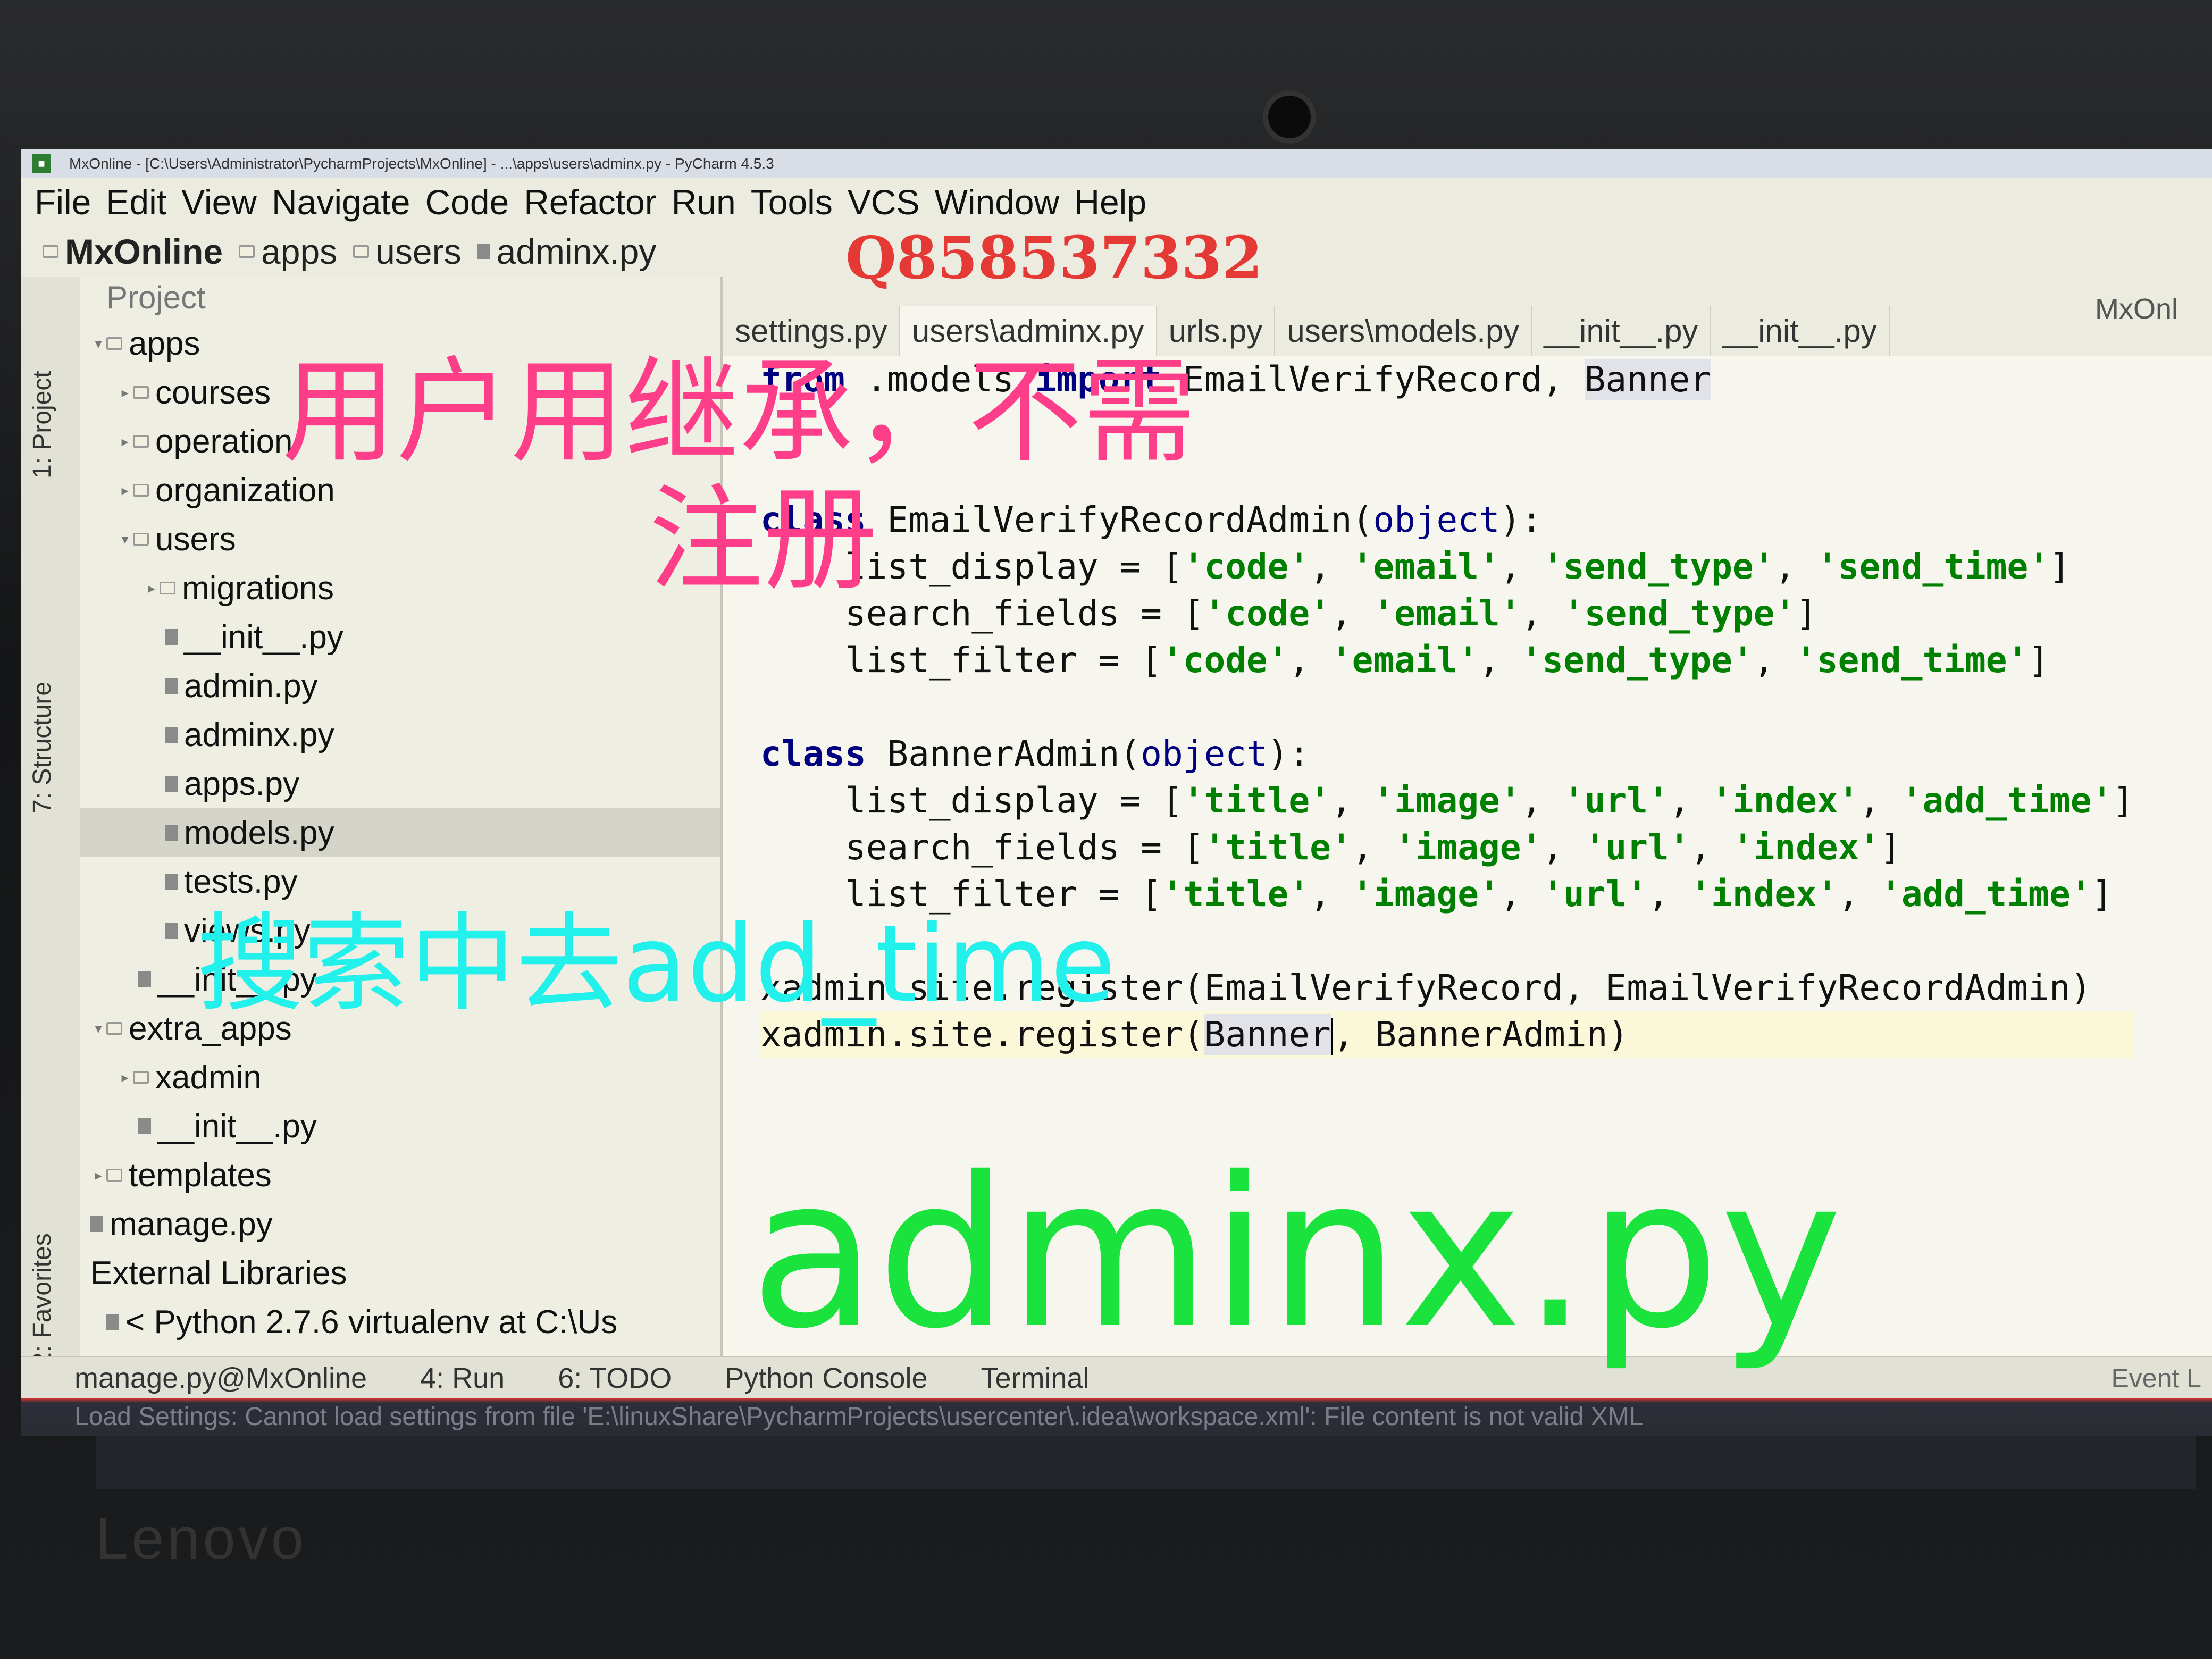 Image resolution: width=2212 pixels, height=1659 pixels. I want to click on laptop-brand: Lenovo, so click(201, 1538).